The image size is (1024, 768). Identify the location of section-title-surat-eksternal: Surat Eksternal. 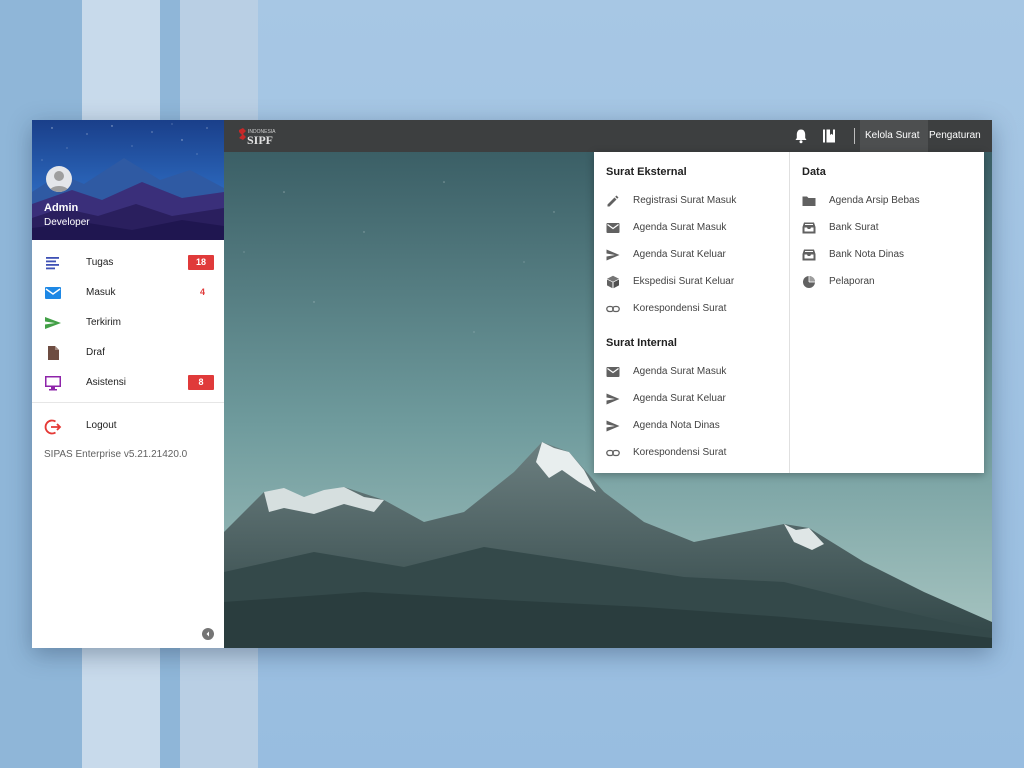
(646, 172).